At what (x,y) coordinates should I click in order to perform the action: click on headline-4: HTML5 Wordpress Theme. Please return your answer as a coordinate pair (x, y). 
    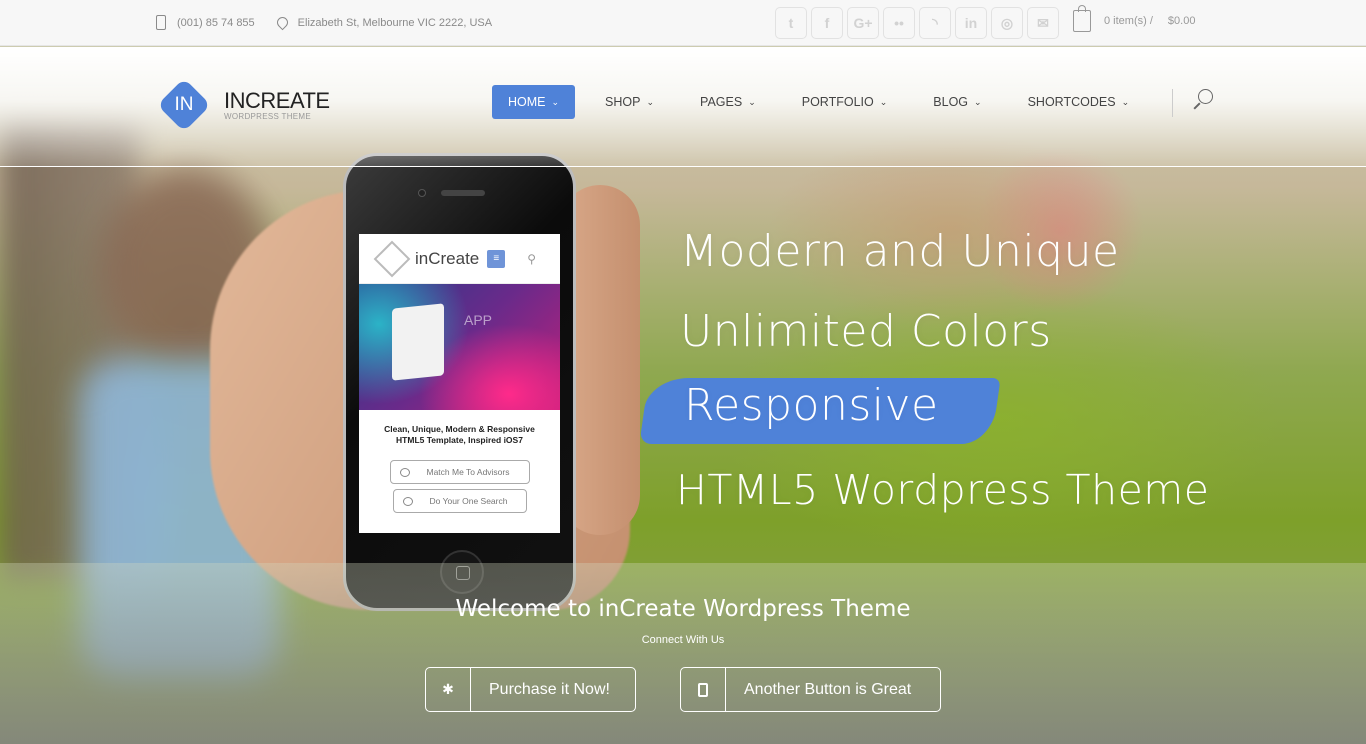
    Looking at the image, I should click on (943, 490).